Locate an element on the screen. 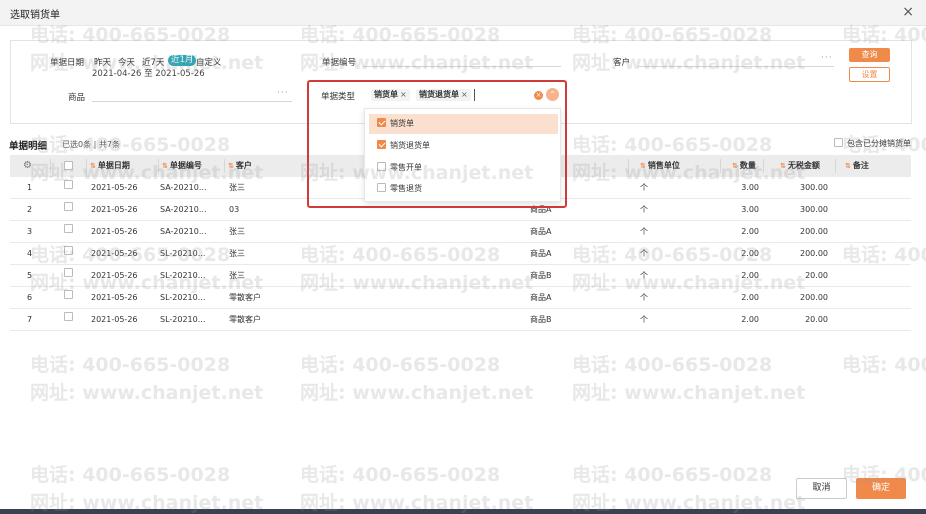  col-remark: ⇅ 备注 is located at coordinates (857, 166).